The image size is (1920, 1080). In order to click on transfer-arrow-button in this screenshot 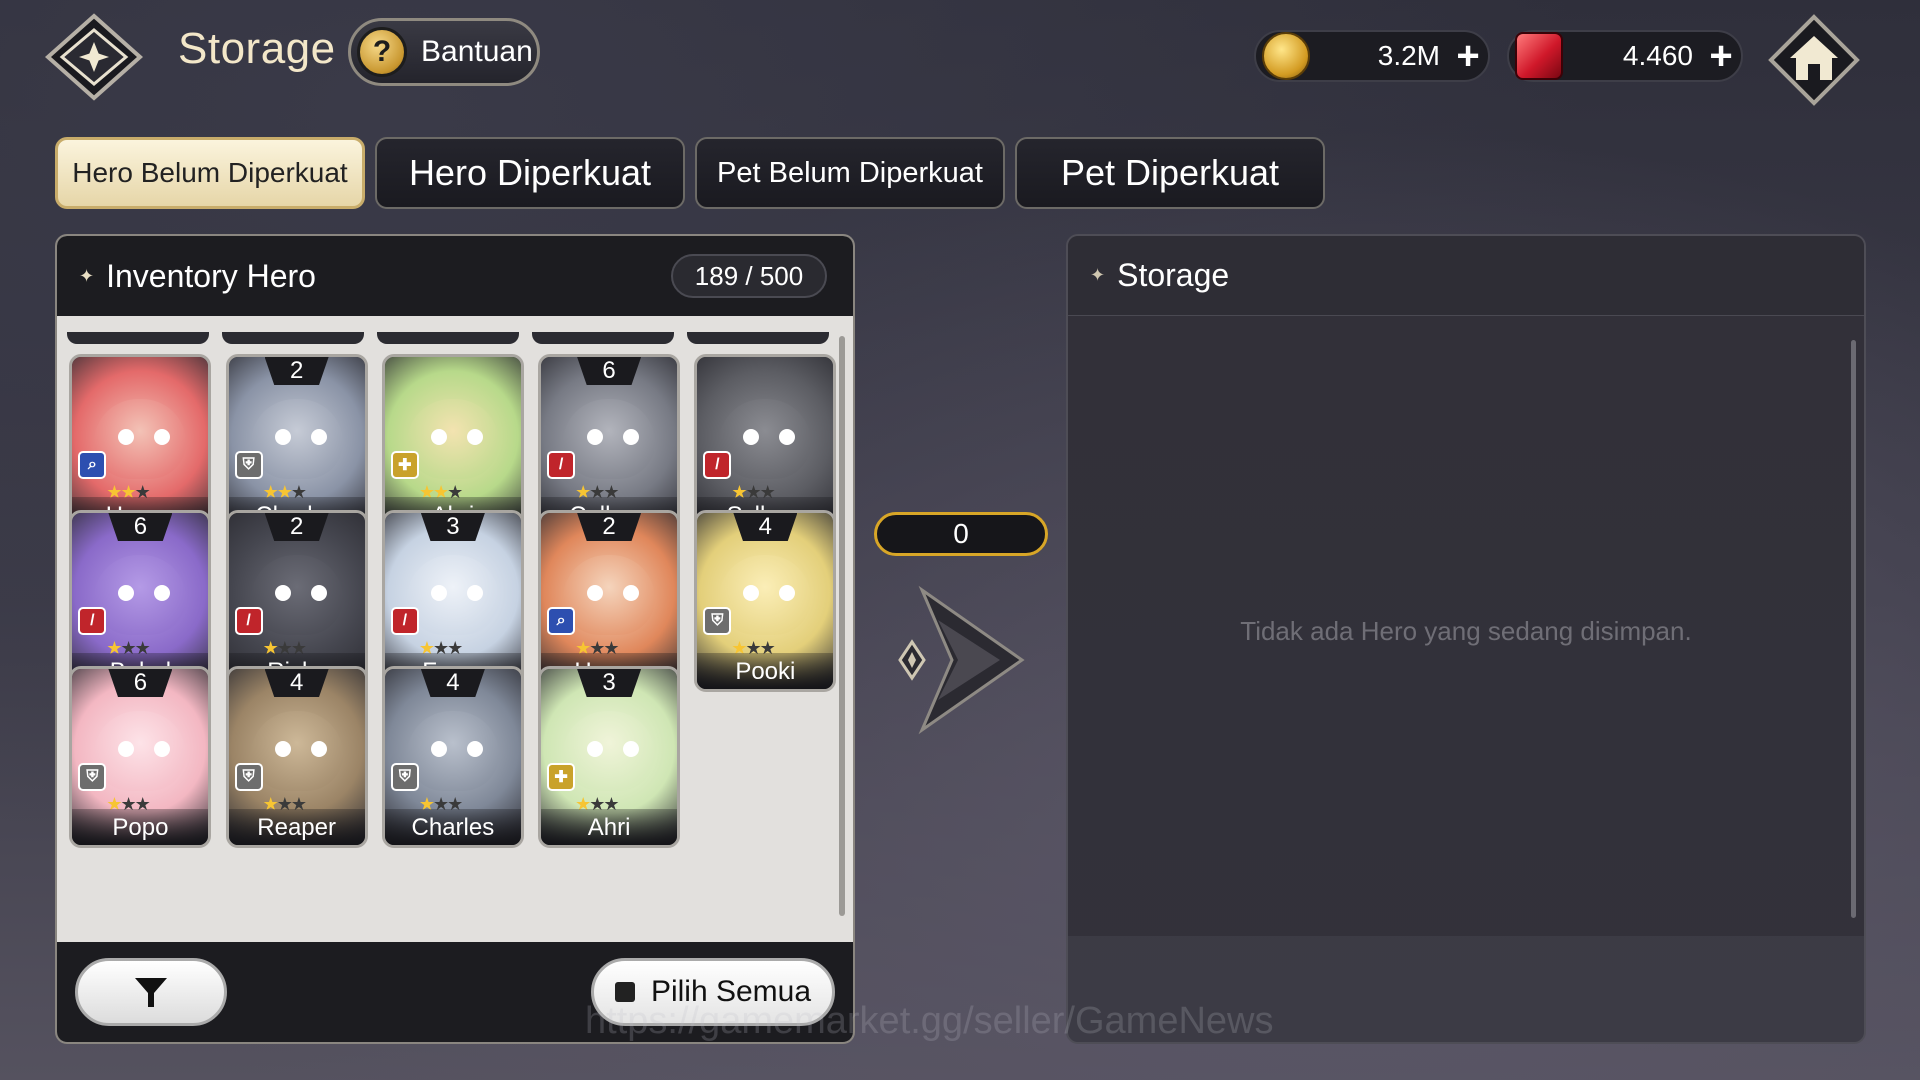, I will do `click(957, 660)`.